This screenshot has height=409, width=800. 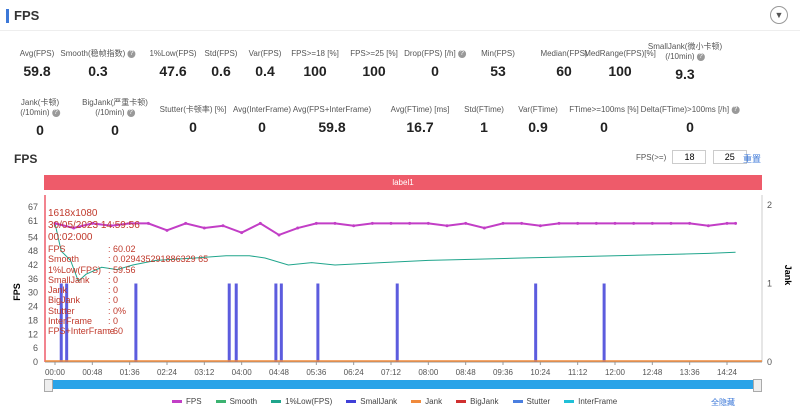 What do you see at coordinates (35, 362) in the screenshot?
I see `y-tick-label: 0` at bounding box center [35, 362].